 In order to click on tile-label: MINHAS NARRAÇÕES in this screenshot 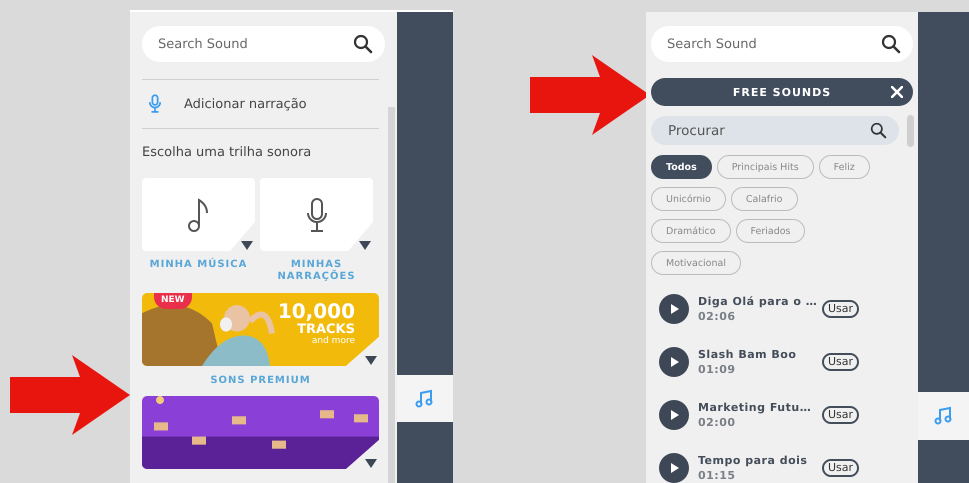, I will do `click(316, 271)`.